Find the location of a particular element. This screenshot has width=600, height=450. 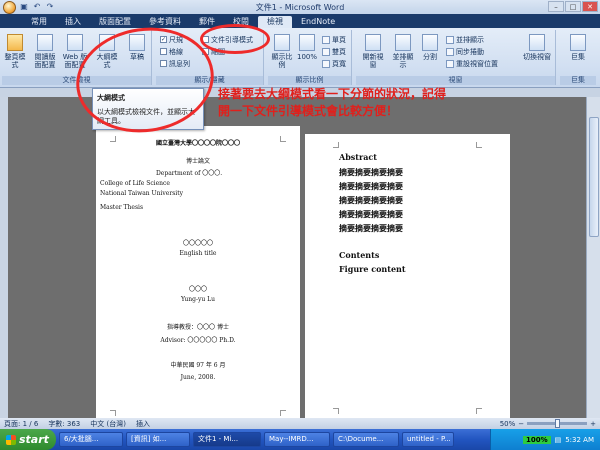

tab-endnote: EndNote is located at coordinates (318, 22).